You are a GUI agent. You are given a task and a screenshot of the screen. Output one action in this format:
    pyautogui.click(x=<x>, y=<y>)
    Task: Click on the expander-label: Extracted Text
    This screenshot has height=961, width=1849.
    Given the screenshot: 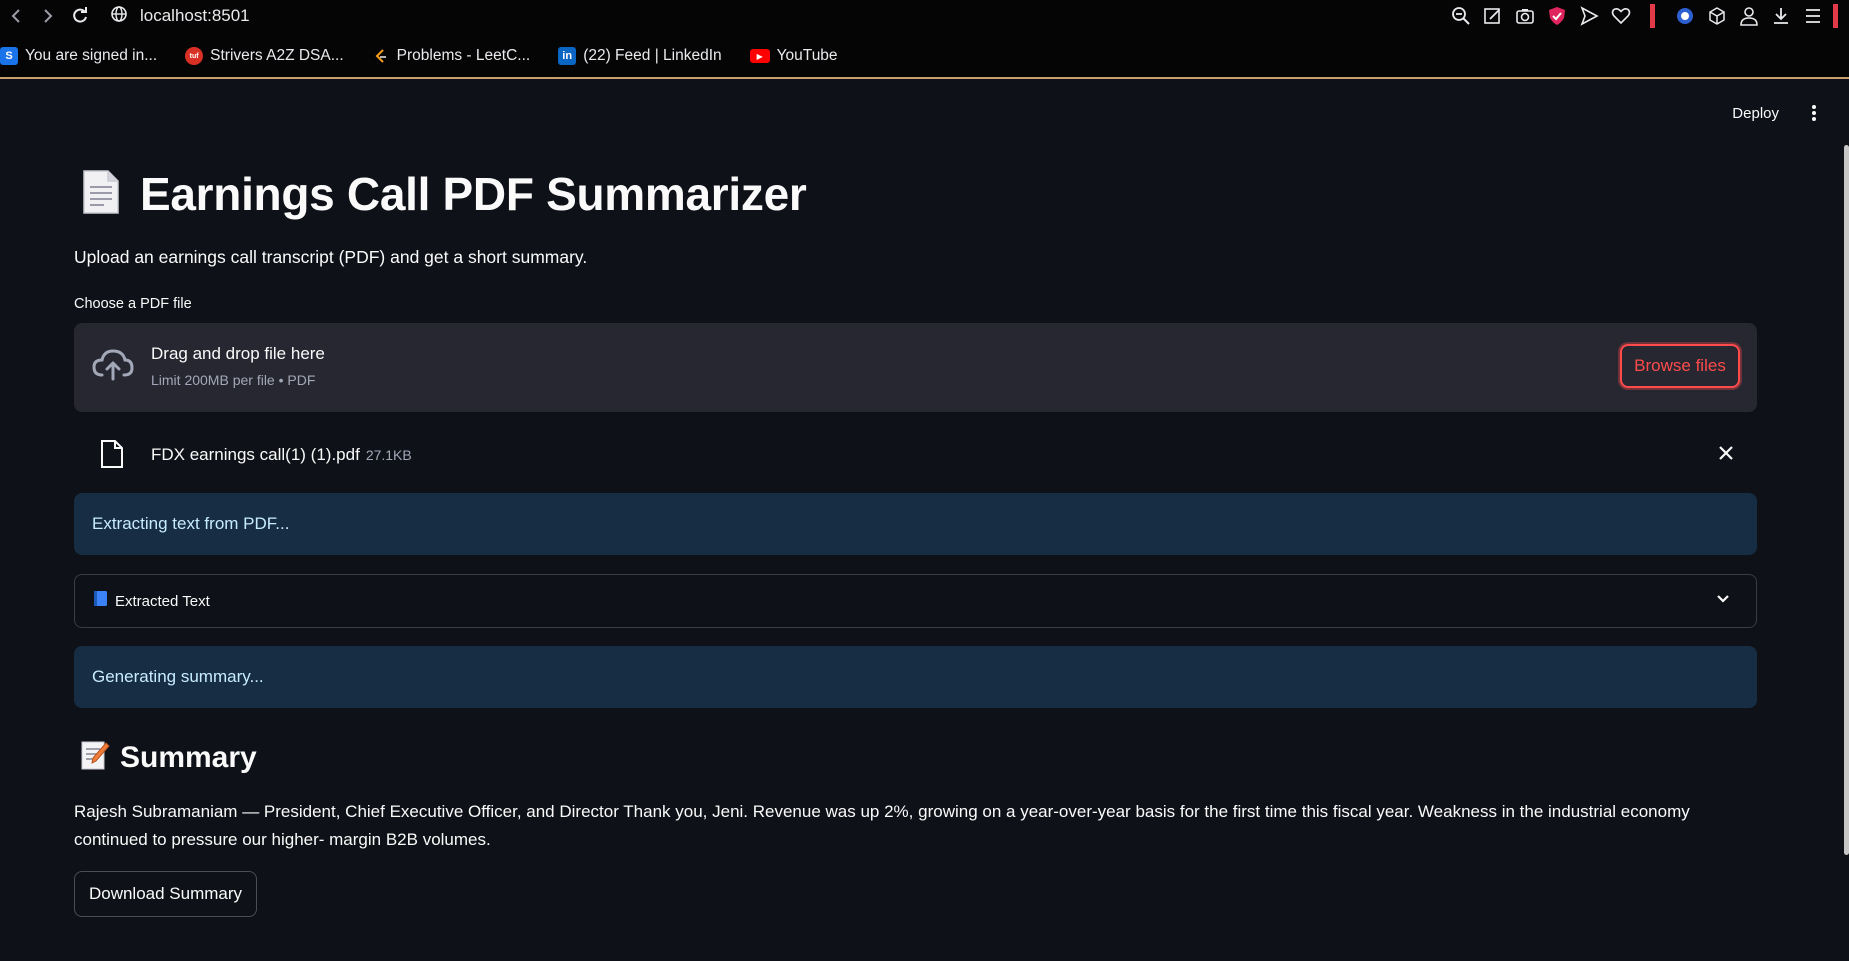 What is the action you would take?
    pyautogui.click(x=162, y=601)
    